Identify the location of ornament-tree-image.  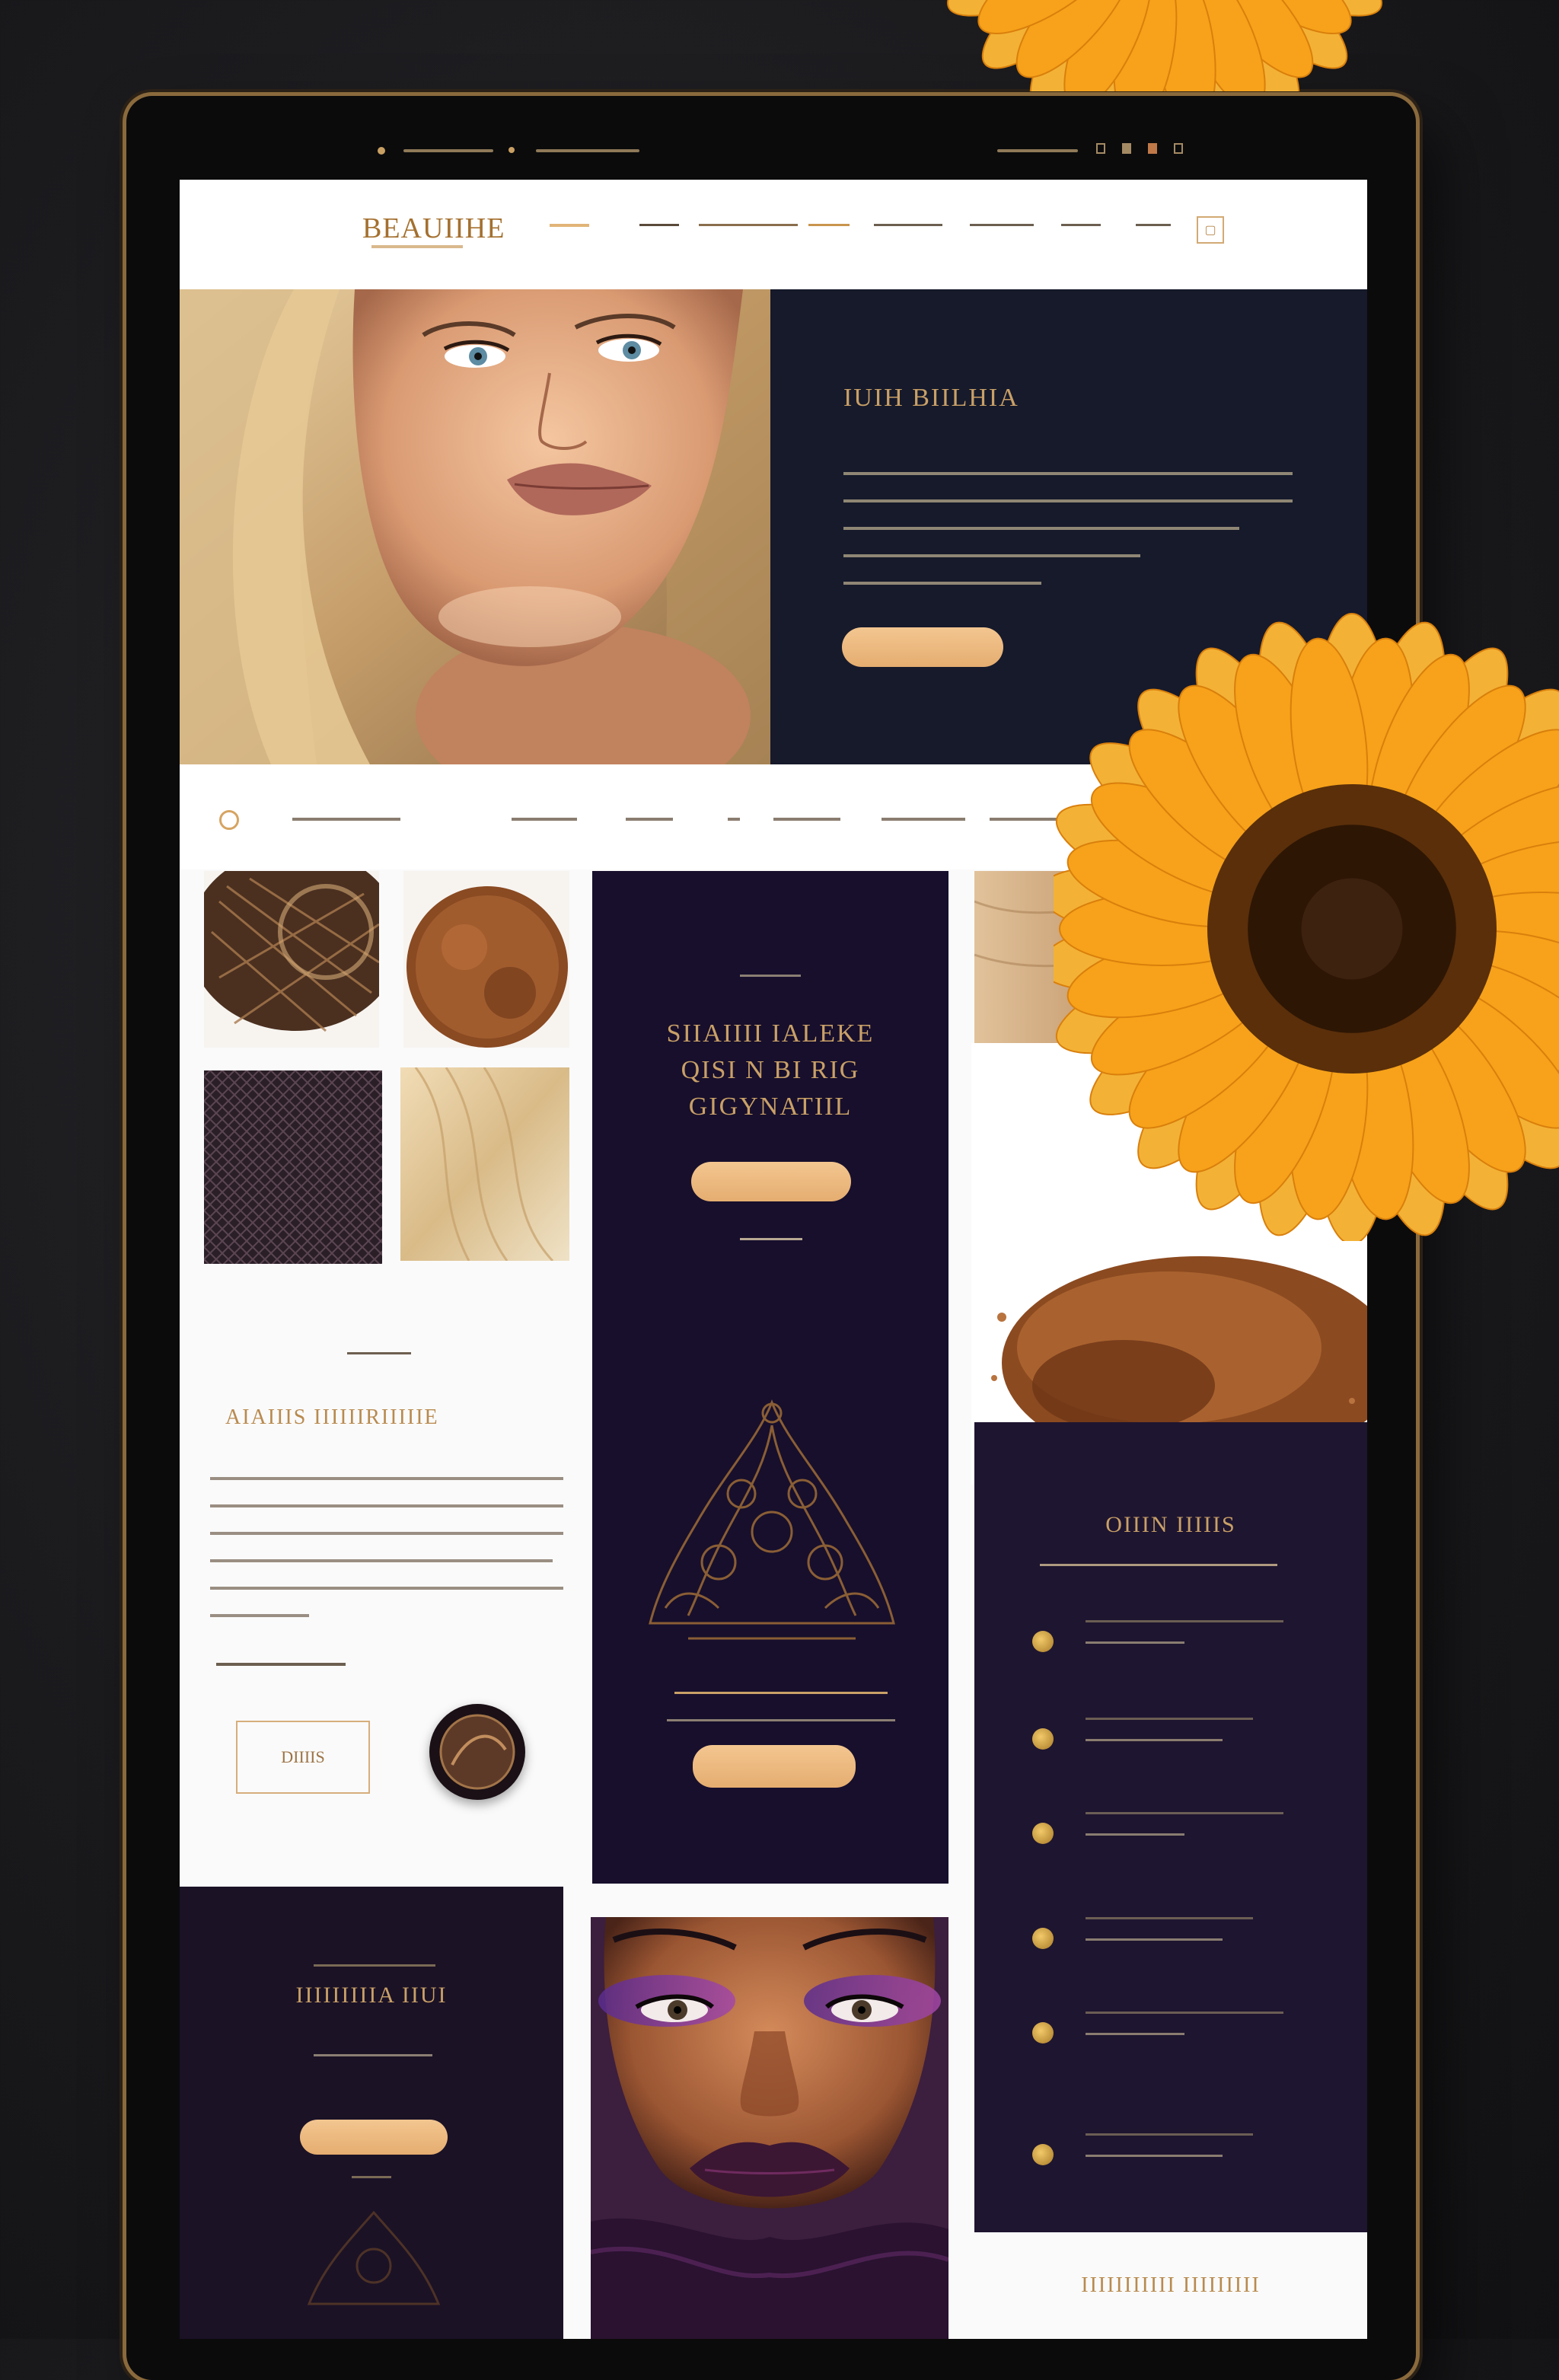
(772, 1519).